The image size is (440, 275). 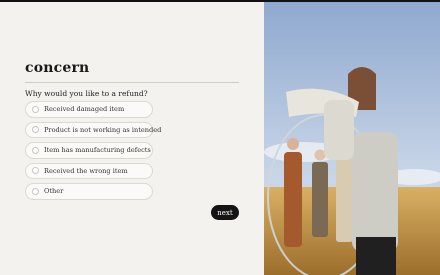 I want to click on option-product-not-working: Product is not working as intended, so click(x=93, y=129).